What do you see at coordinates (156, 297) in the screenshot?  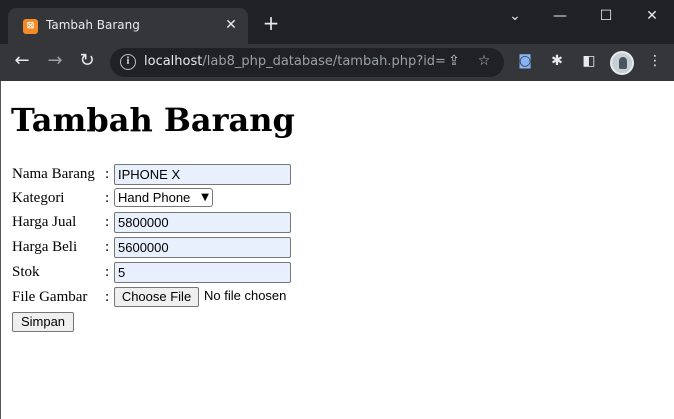 I see `choose-file-button: Choose File` at bounding box center [156, 297].